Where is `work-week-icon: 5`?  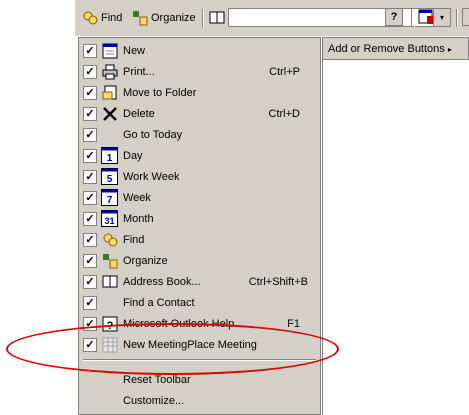 work-week-icon: 5 is located at coordinates (109, 176).